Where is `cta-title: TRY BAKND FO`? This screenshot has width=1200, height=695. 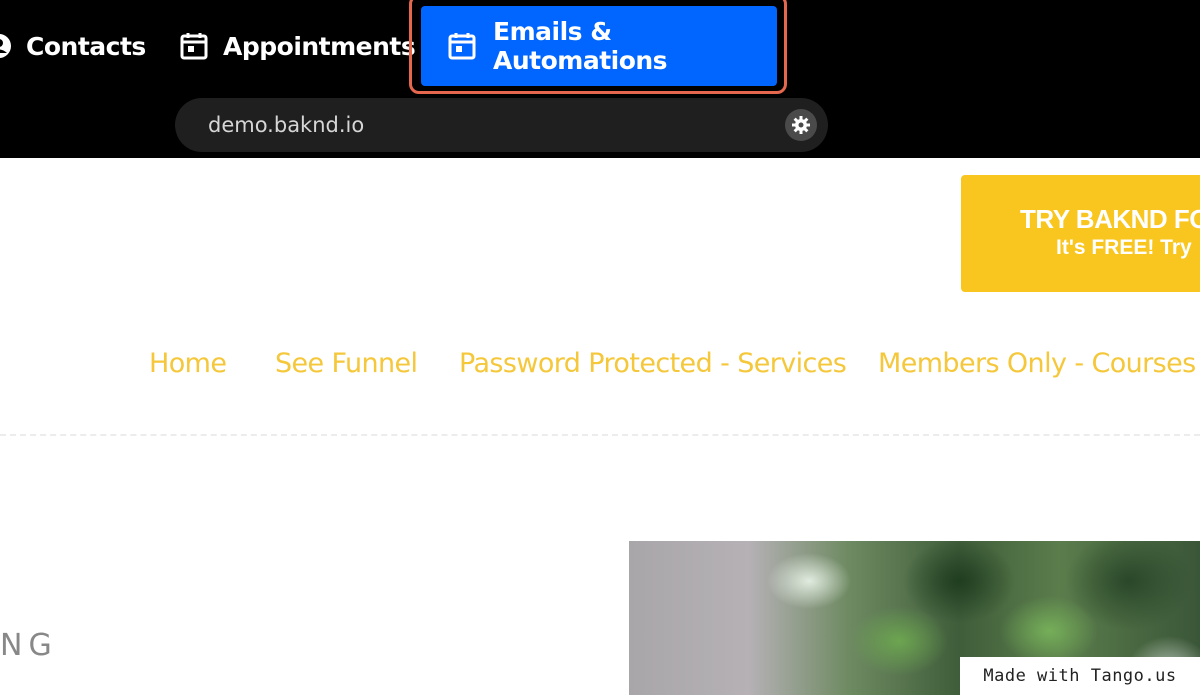
cta-title: TRY BAKND FO is located at coordinates (1110, 219).